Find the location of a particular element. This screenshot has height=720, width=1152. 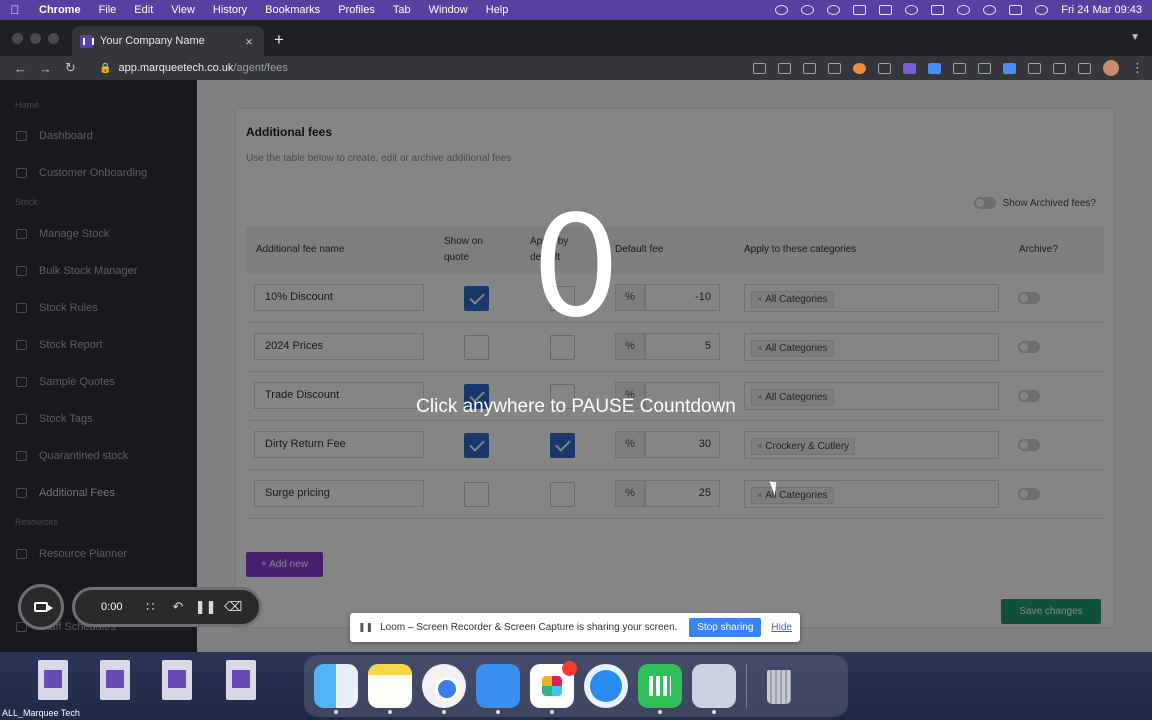

battery-icon is located at coordinates (938, 10).